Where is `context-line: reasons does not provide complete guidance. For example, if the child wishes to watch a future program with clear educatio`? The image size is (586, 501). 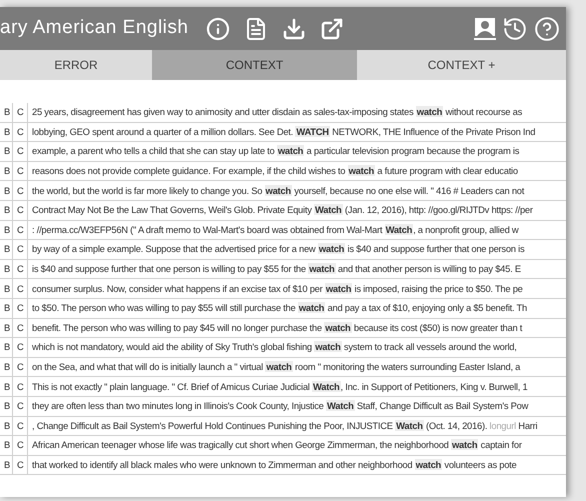 context-line: reasons does not provide complete guidance. For example, if the child wishes to watch a future program with clear educatio is located at coordinates (274, 171).